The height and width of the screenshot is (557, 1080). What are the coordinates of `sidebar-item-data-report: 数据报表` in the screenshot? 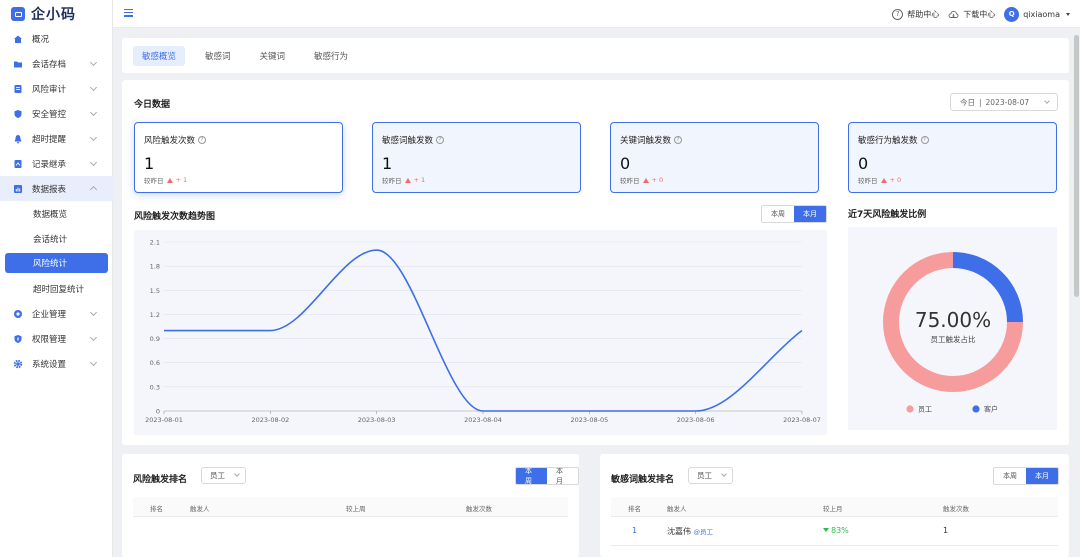 It's located at (56, 188).